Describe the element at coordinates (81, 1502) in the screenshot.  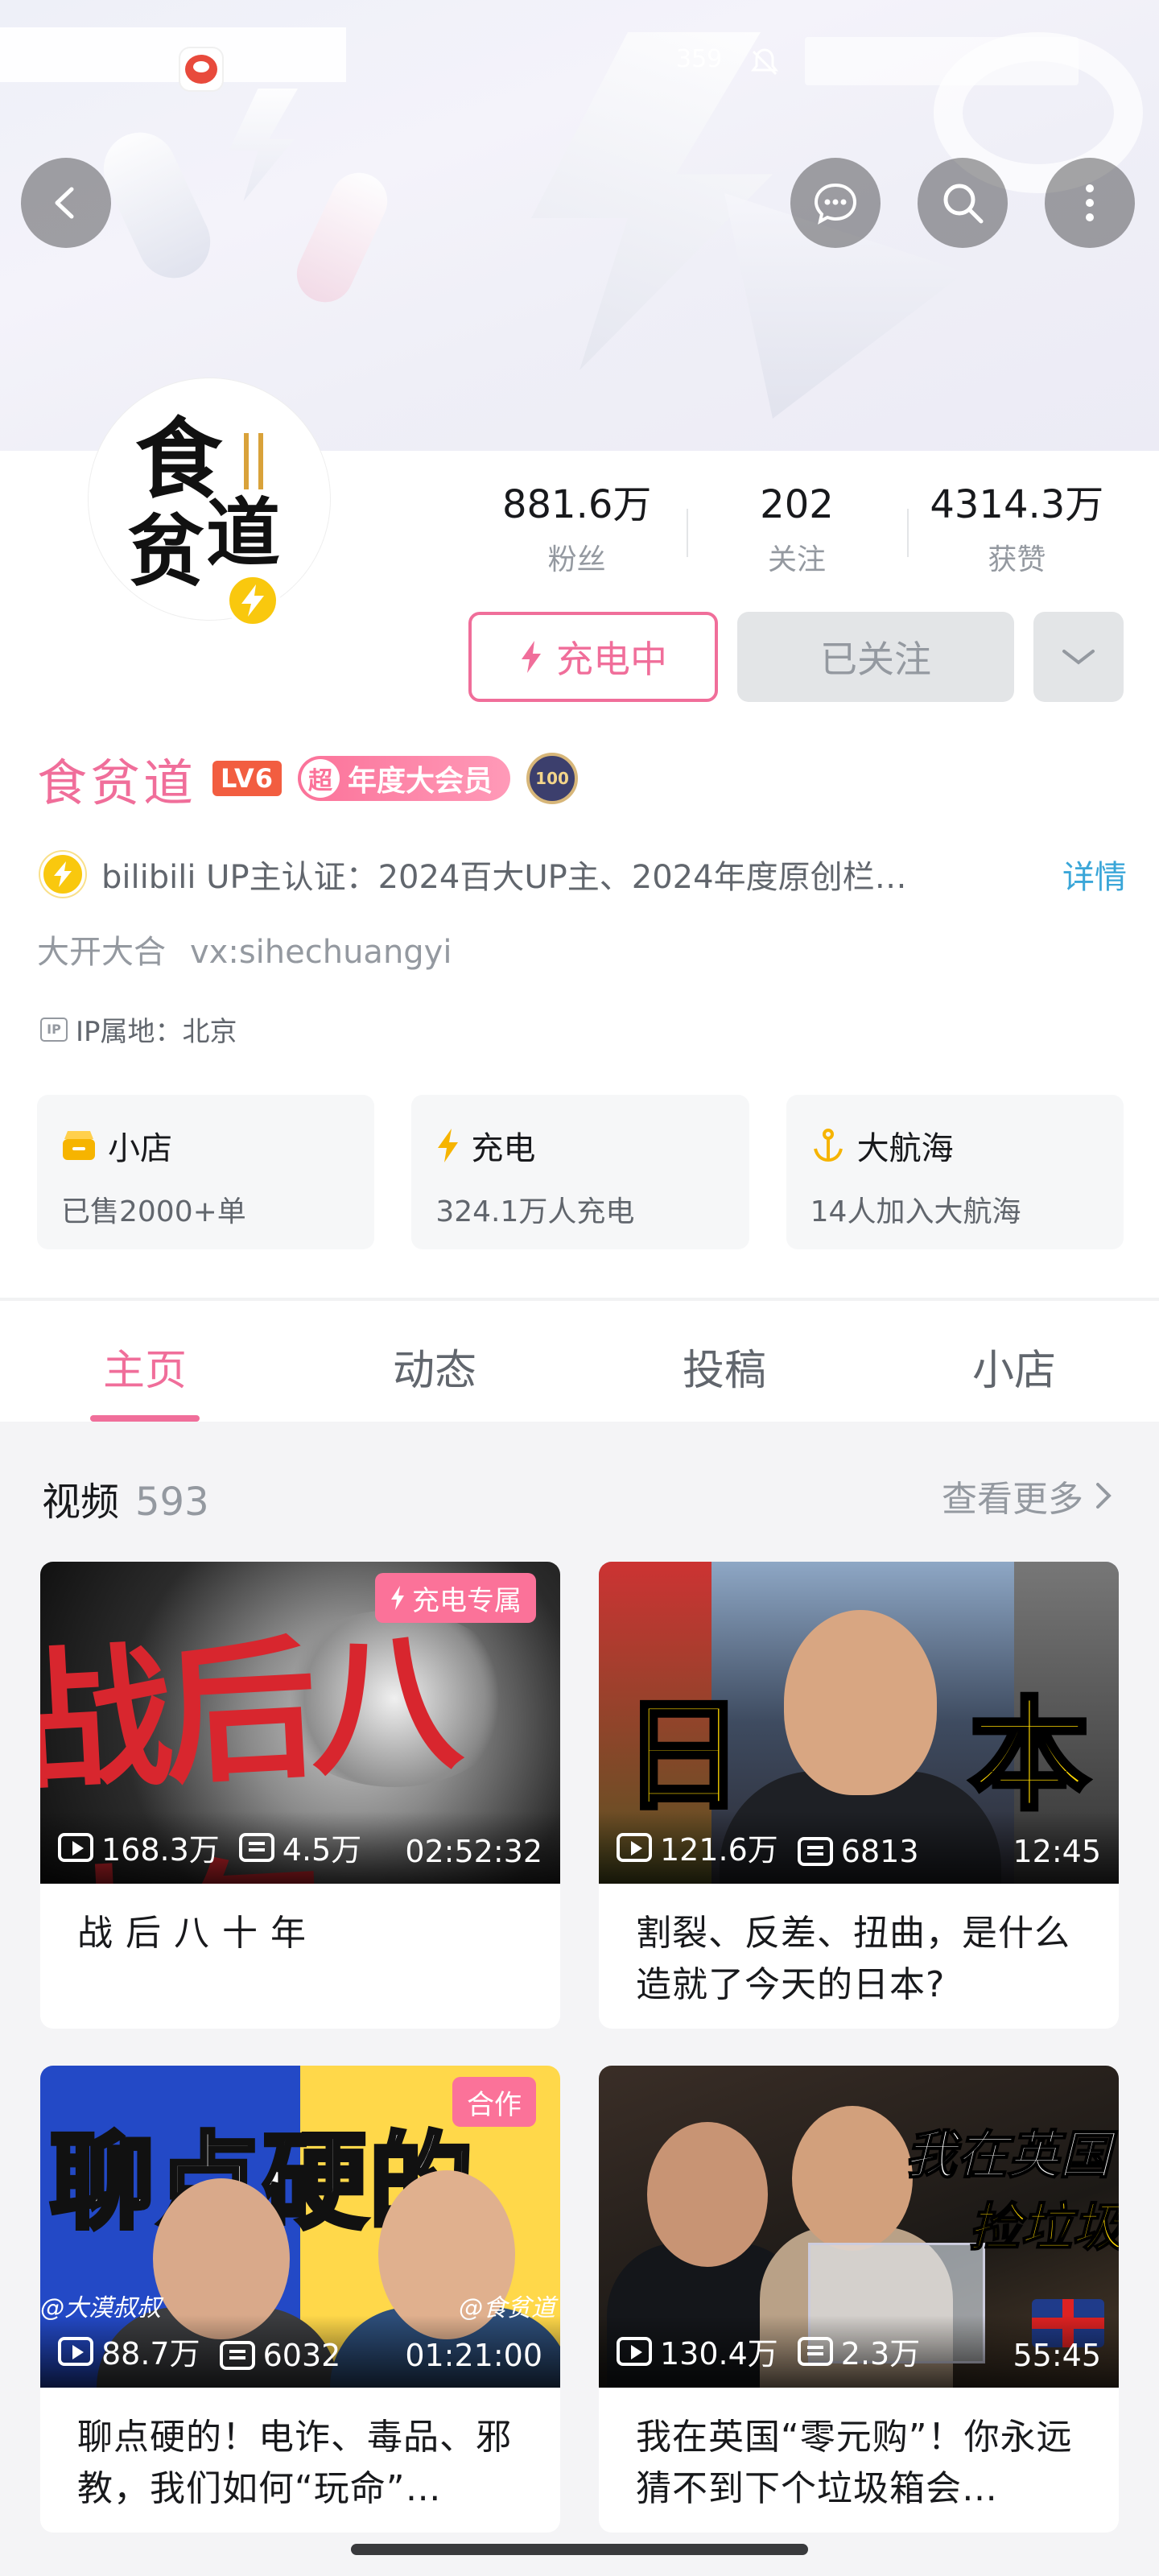
I see `videos-title: 视频` at that location.